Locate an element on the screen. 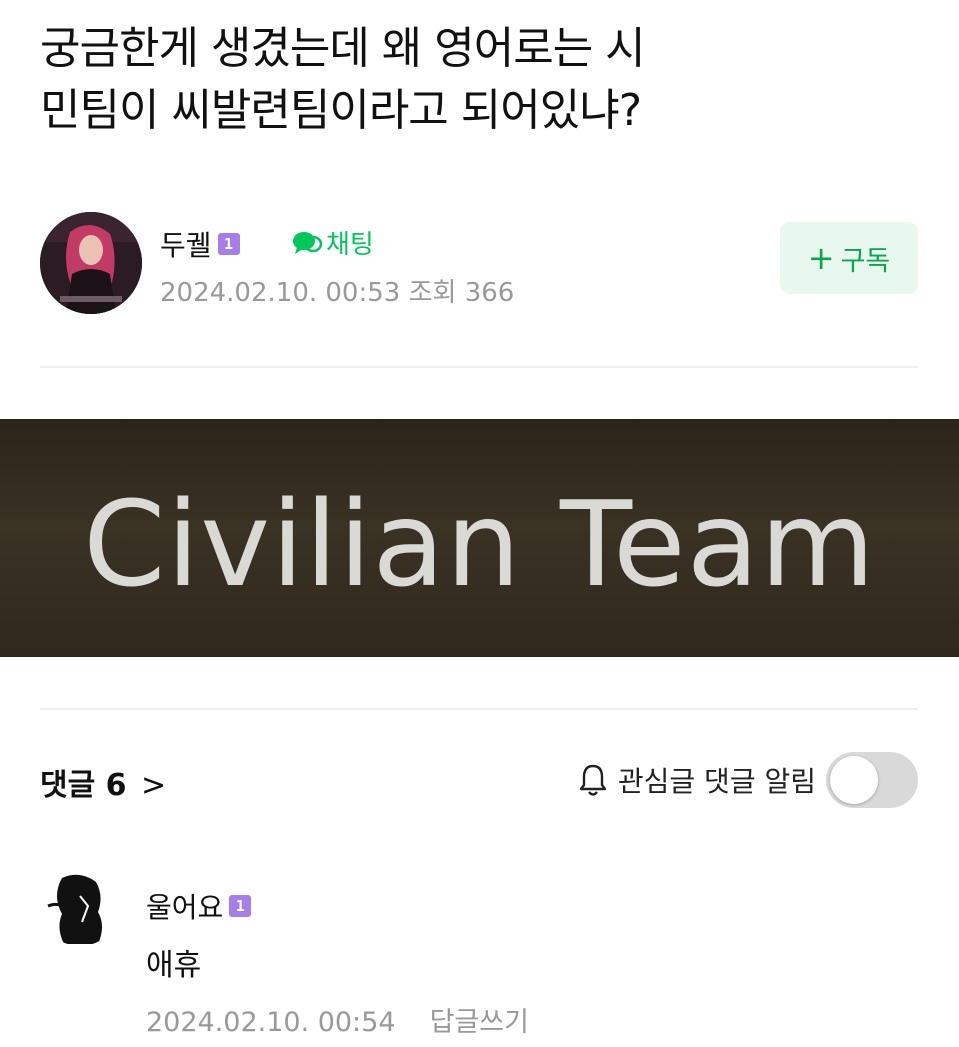 This screenshot has height=1047, width=959. comments-count: 6 is located at coordinates (116, 785).